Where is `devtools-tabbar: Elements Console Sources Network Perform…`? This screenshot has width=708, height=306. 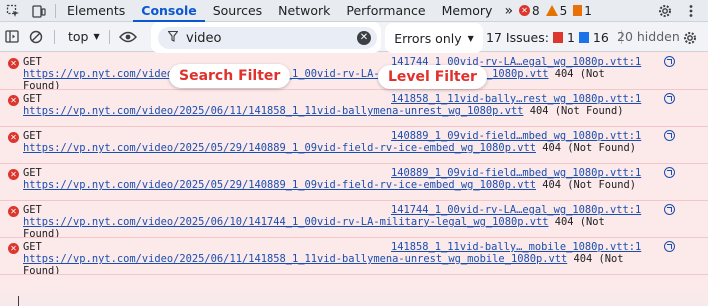 devtools-tabbar: Elements Console Sources Network Perform… is located at coordinates (354, 11).